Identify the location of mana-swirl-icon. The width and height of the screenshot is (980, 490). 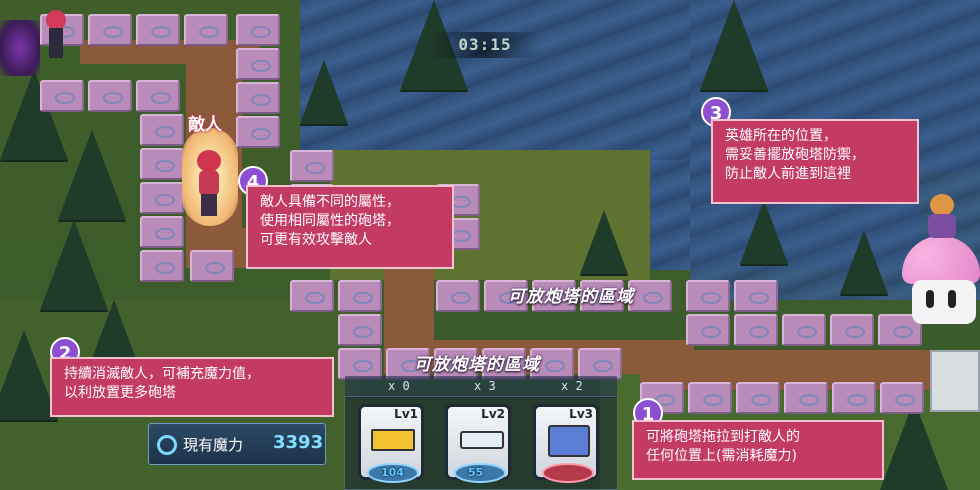
(167, 445).